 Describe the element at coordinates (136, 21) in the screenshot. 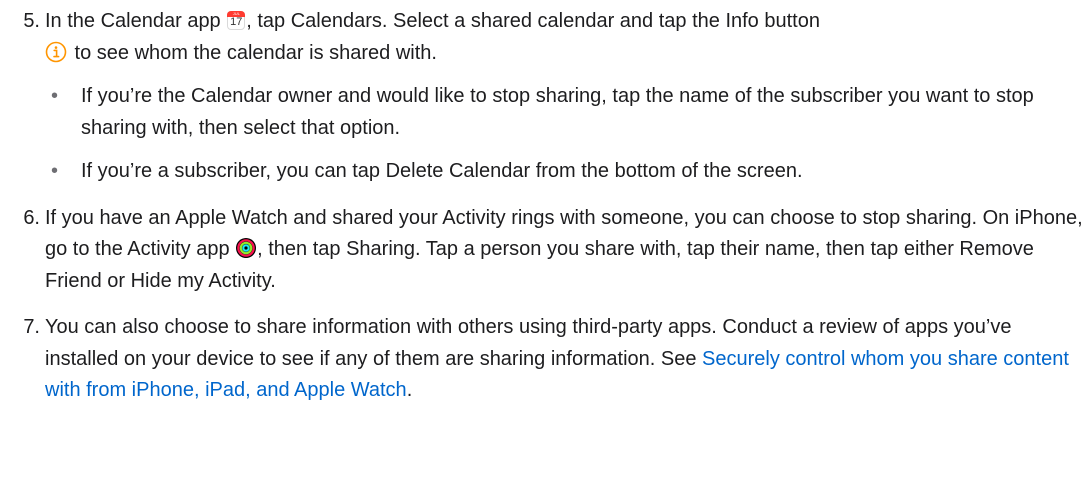

I see `step-5-text-a: In the Calendar app` at that location.